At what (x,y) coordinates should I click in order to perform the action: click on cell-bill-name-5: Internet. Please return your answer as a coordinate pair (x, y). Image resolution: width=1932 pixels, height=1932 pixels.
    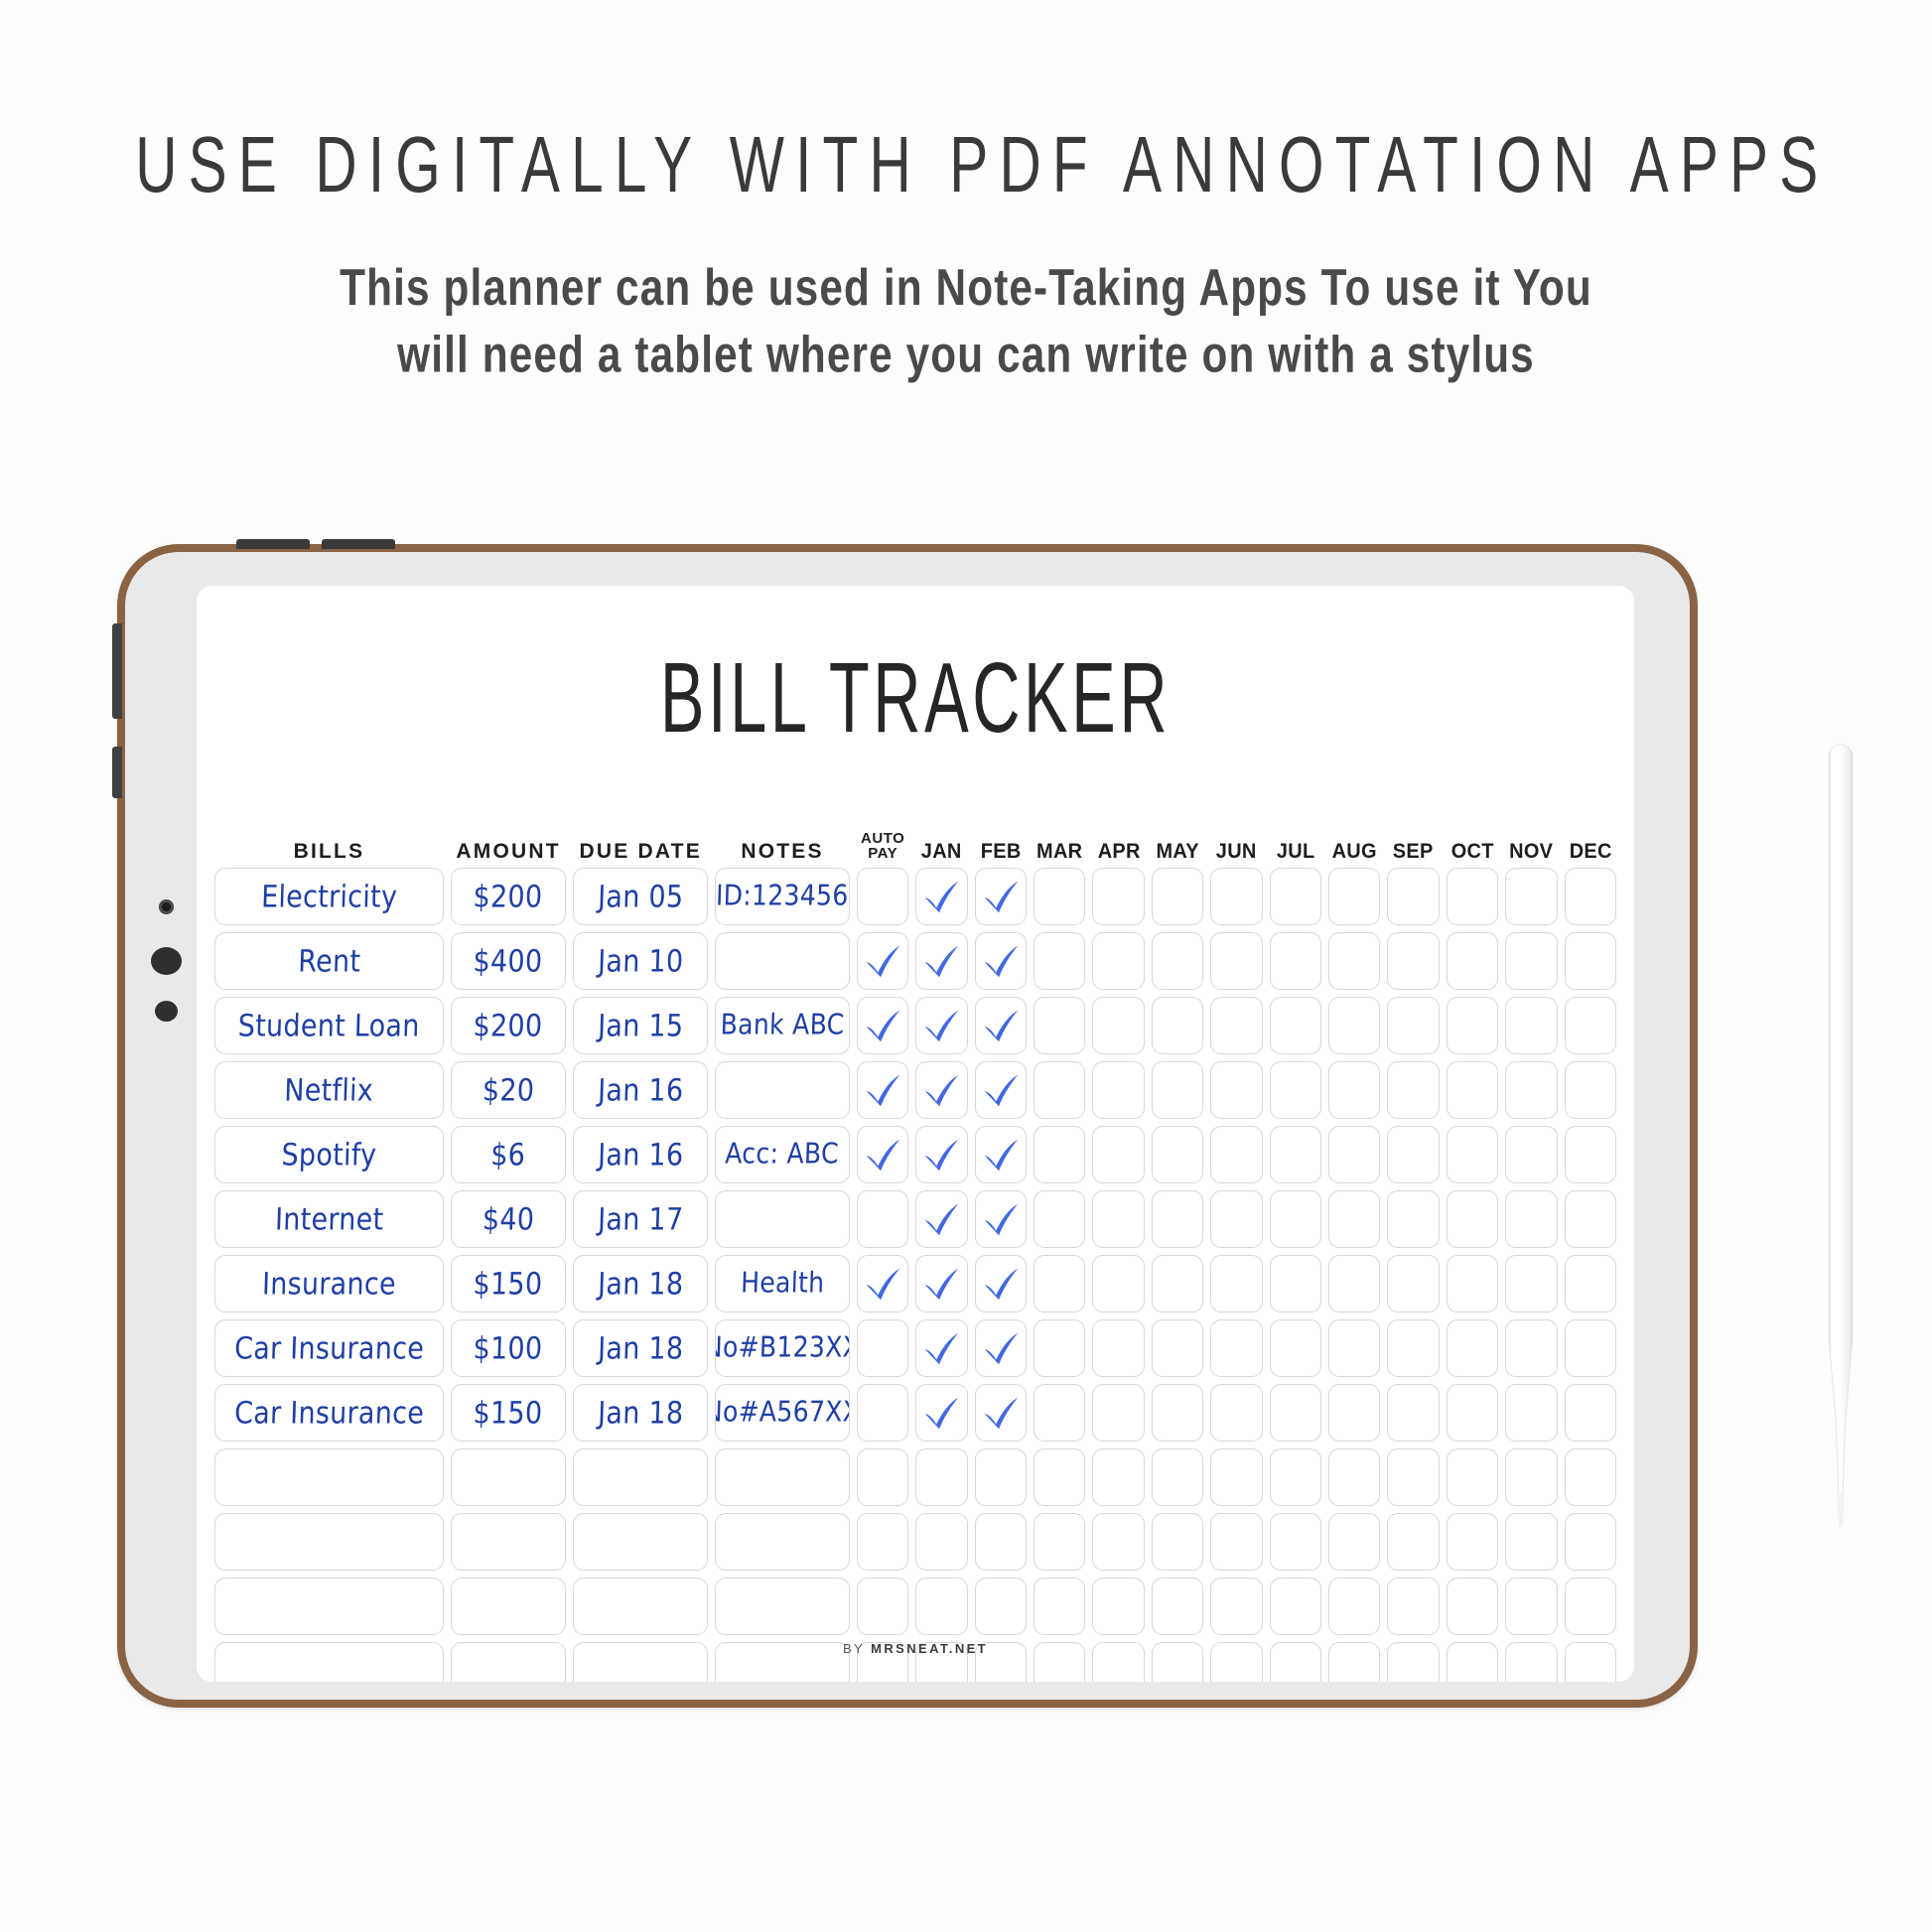
    Looking at the image, I should click on (329, 1218).